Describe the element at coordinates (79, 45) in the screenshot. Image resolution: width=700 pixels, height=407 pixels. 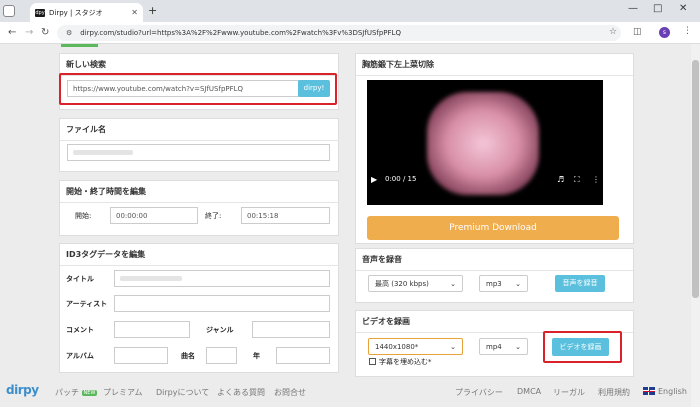
I see `active-tab-indicator` at that location.